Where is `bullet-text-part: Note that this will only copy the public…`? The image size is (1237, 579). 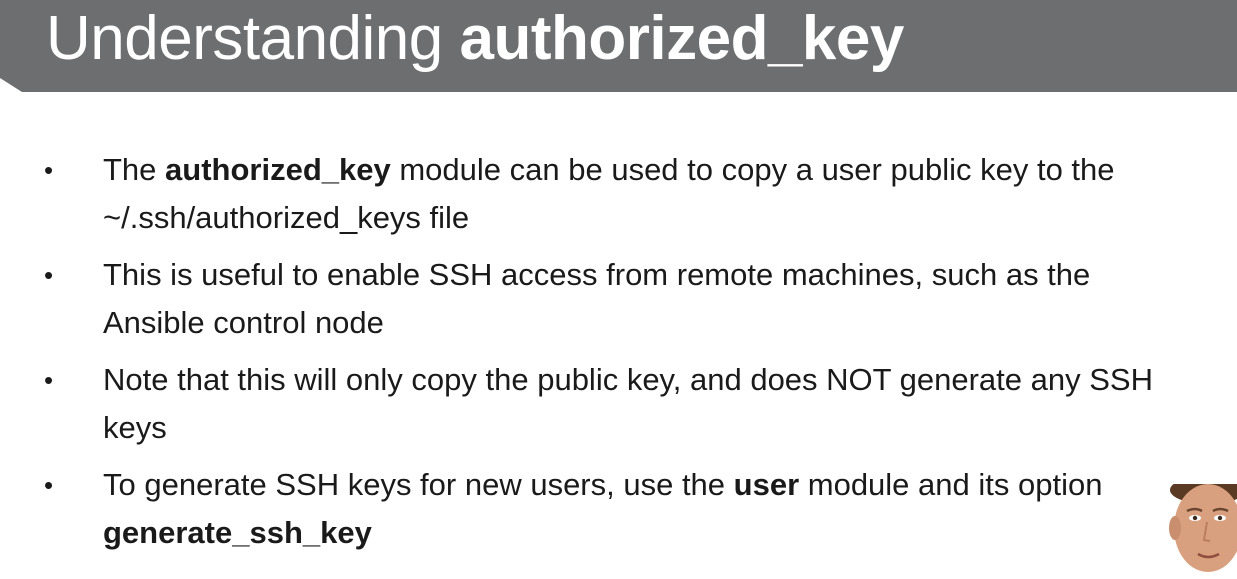
bullet-text-part: Note that this will only copy the public… is located at coordinates (628, 403).